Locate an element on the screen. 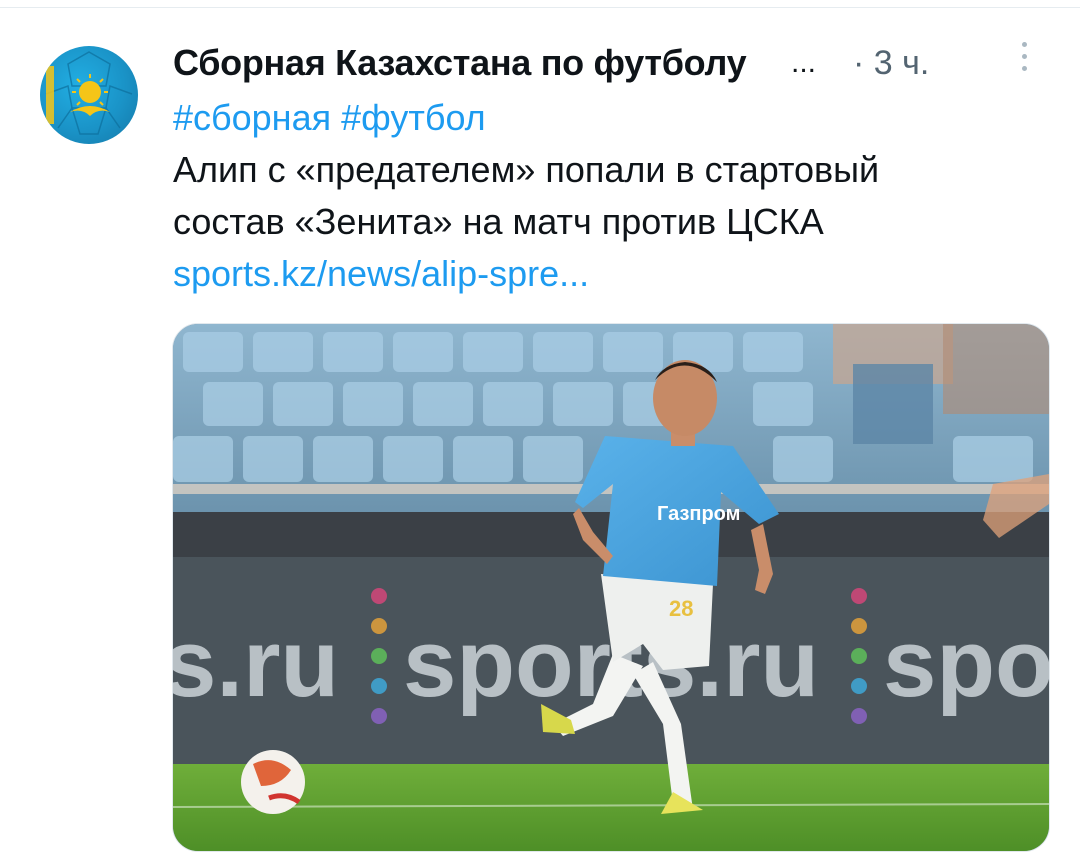 The width and height of the screenshot is (1080, 868). football-ball is located at coordinates (273, 782).